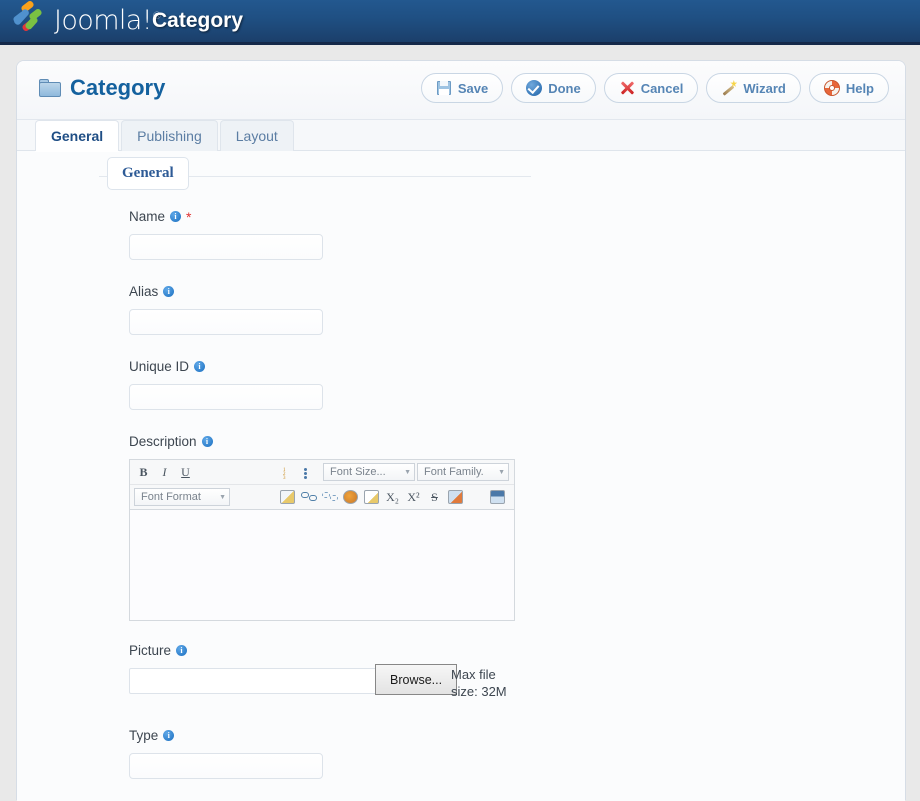 The image size is (920, 801). What do you see at coordinates (534, 88) in the screenshot?
I see `check-circle-icon` at bounding box center [534, 88].